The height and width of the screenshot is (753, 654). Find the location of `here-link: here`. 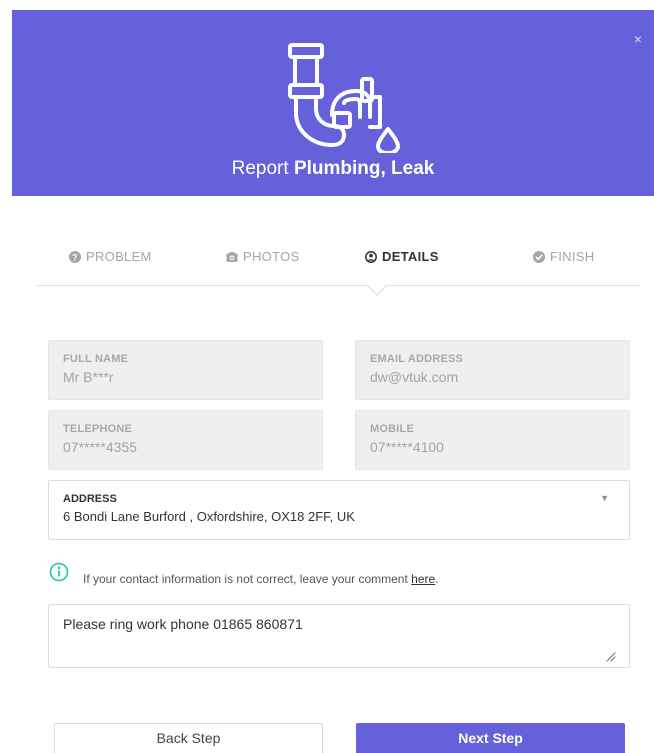

here-link: here is located at coordinates (423, 579).